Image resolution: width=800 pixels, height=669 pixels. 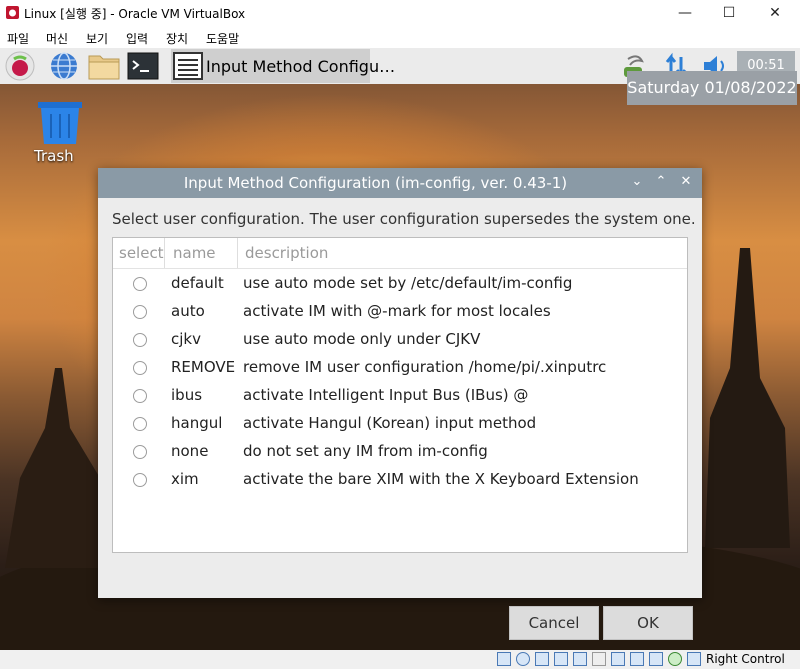 I want to click on cancel-button: Cancel, so click(x=554, y=623).